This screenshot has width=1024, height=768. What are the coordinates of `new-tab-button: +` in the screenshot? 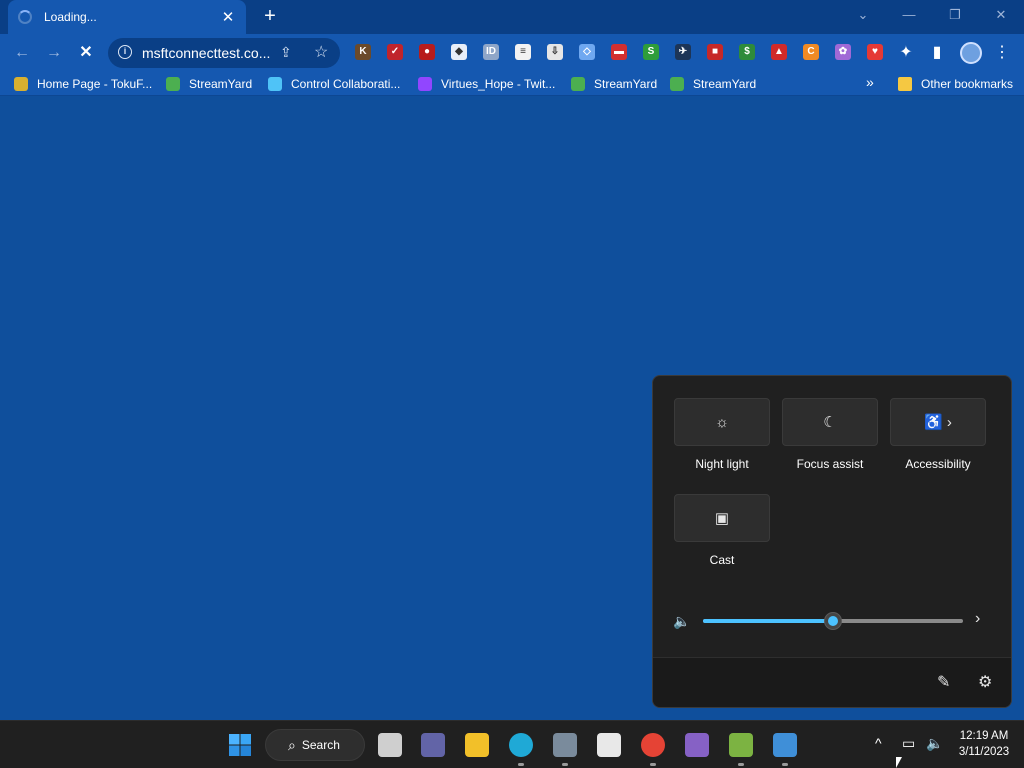 It's located at (270, 16).